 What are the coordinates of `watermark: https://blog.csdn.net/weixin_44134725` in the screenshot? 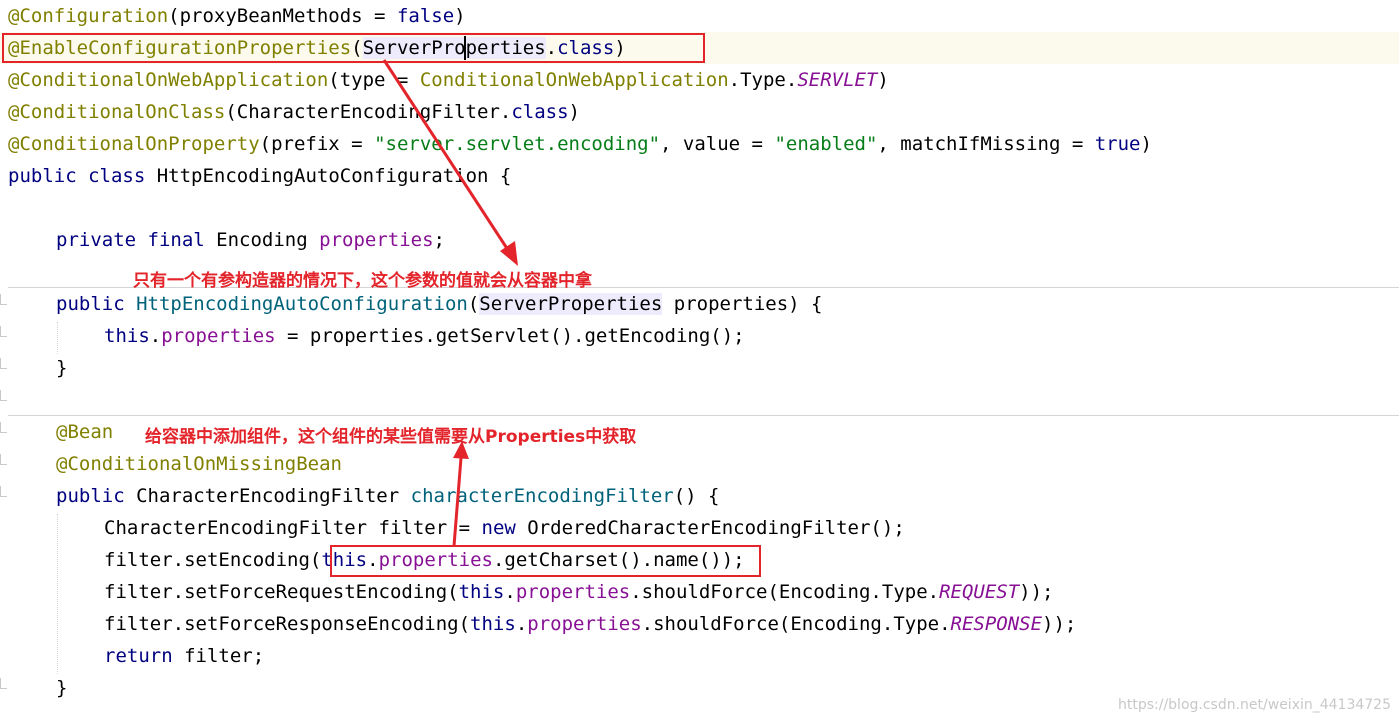 It's located at (1254, 705).